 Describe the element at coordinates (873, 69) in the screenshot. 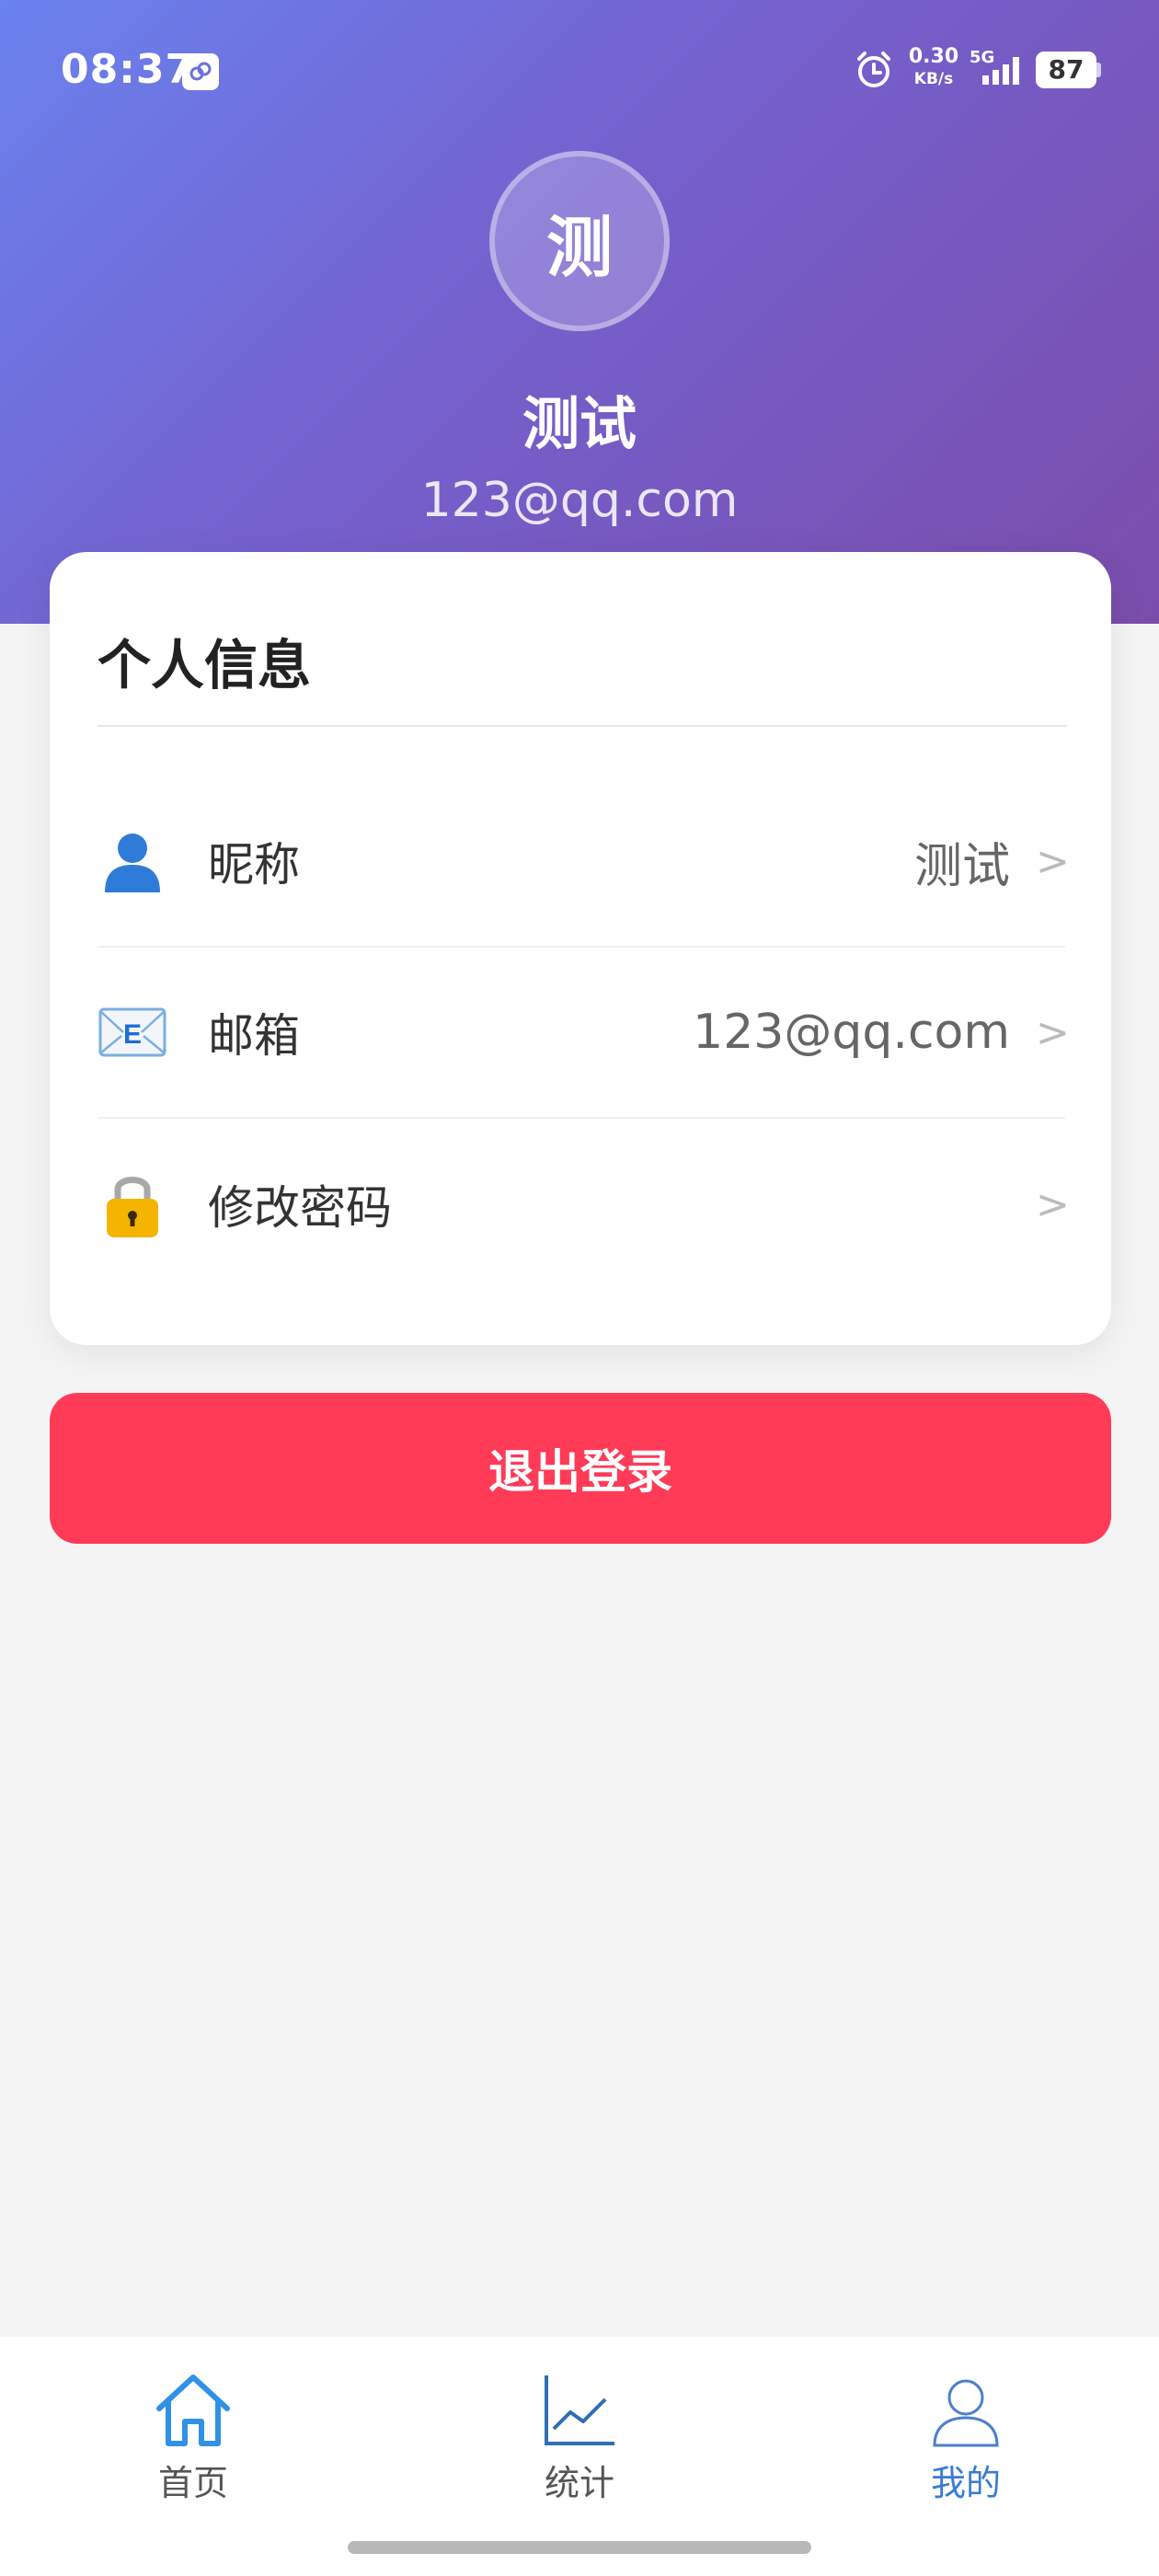

I see `alarm-icon` at that location.